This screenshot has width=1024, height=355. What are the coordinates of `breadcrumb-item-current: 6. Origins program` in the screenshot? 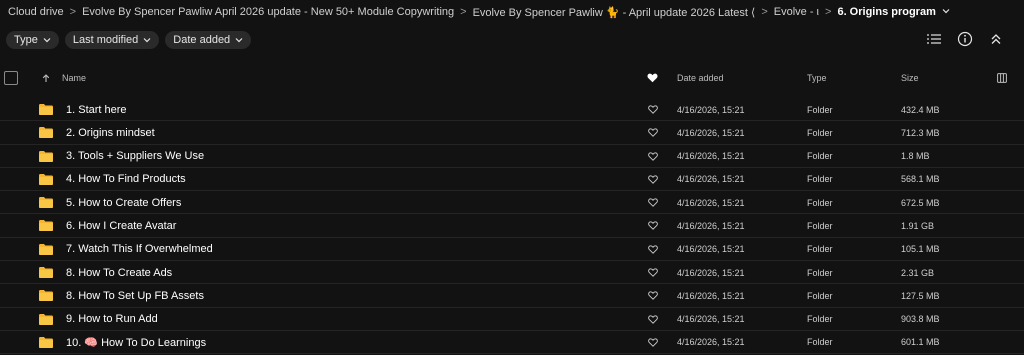 It's located at (886, 12).